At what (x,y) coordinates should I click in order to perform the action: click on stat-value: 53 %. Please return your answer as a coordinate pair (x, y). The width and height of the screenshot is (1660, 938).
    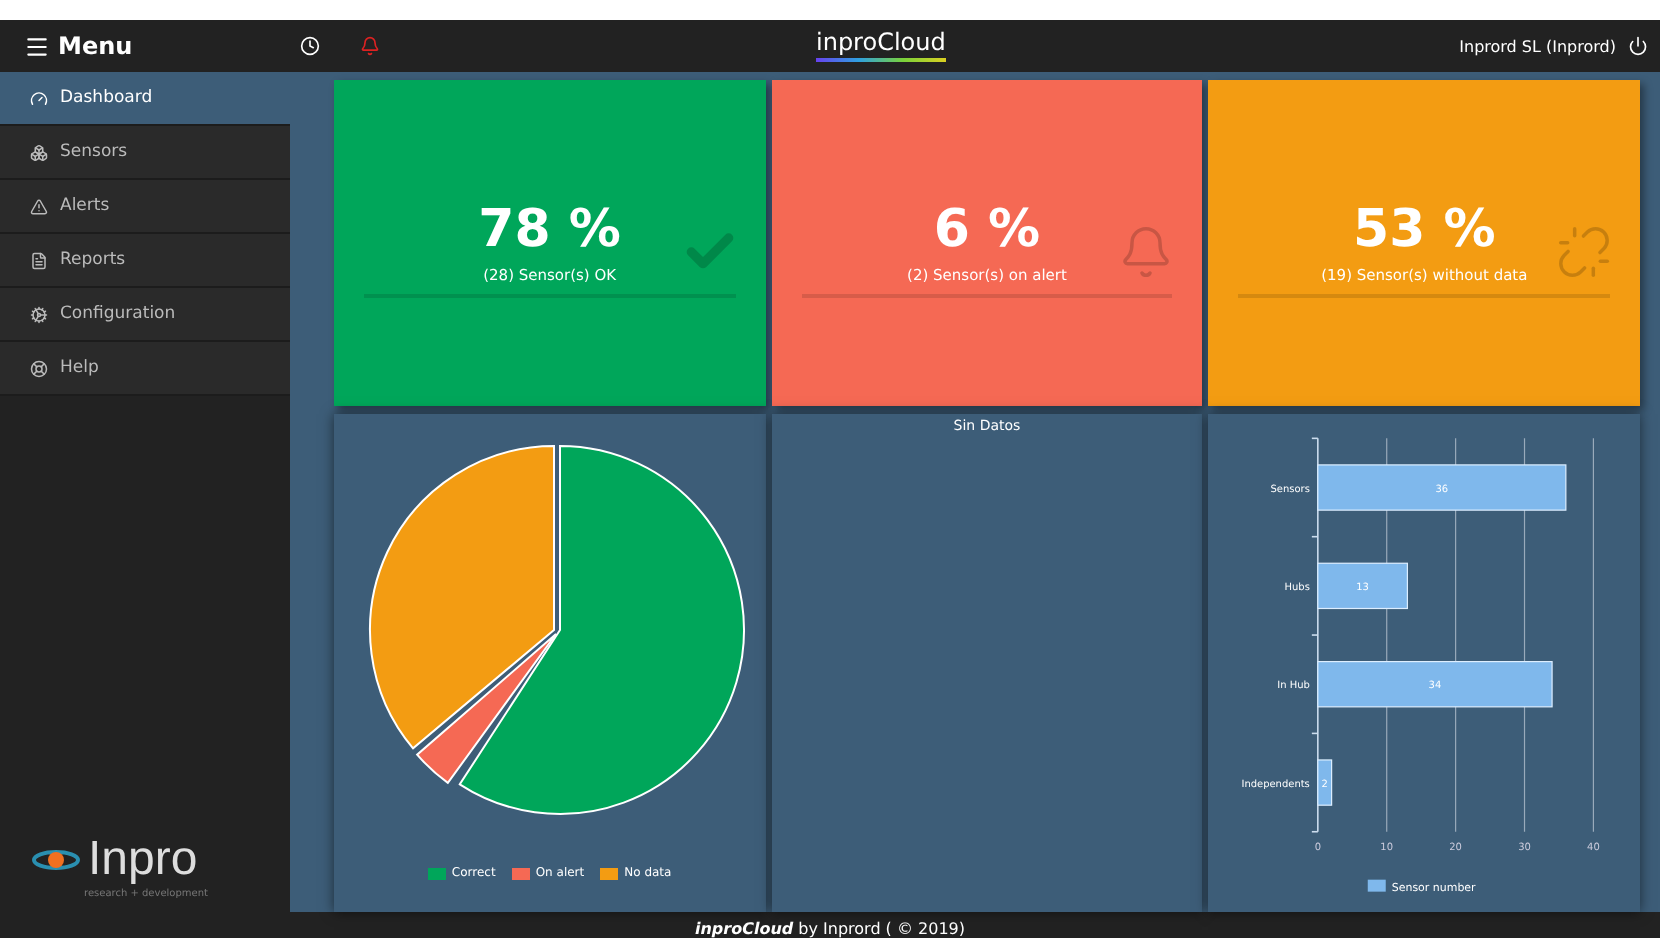
    Looking at the image, I should click on (1424, 230).